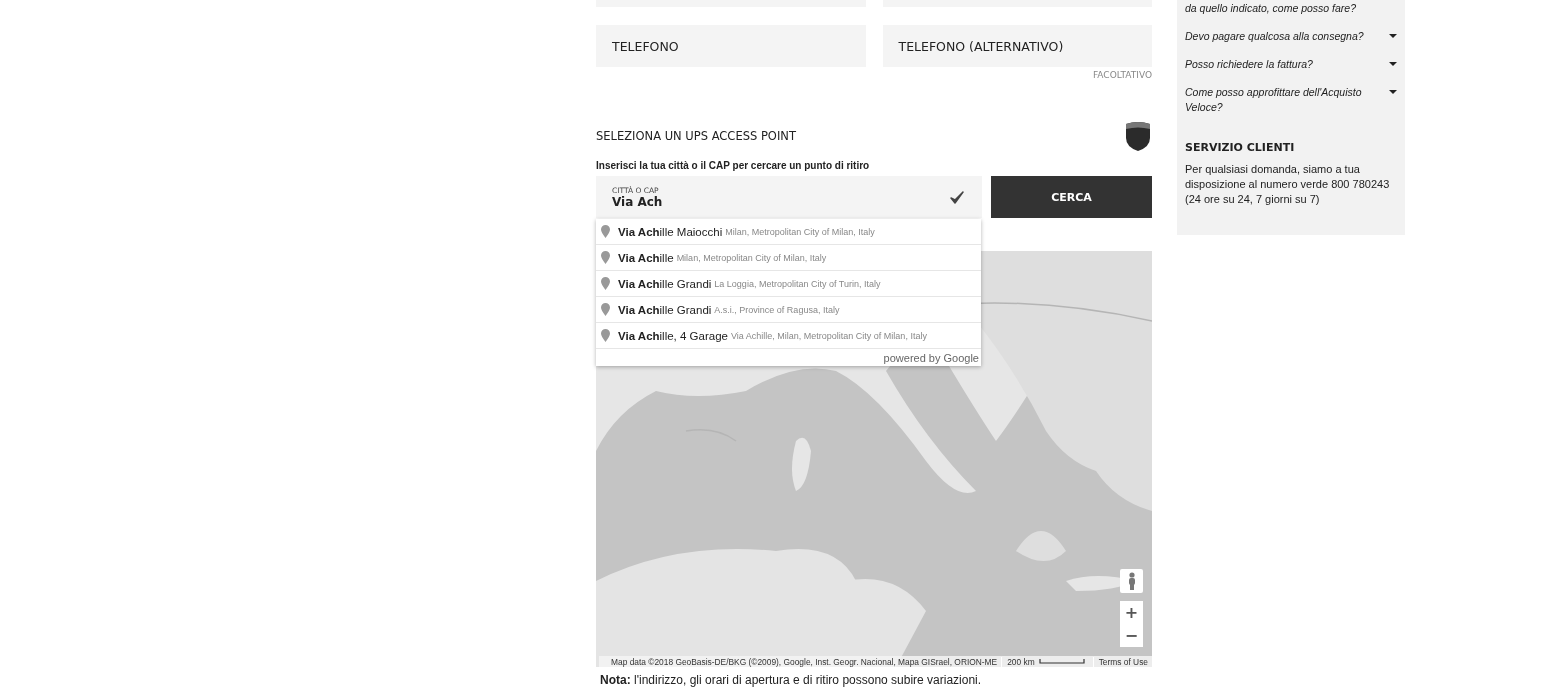  What do you see at coordinates (931, 358) in the screenshot?
I see `powered-by-label: powered by Google` at bounding box center [931, 358].